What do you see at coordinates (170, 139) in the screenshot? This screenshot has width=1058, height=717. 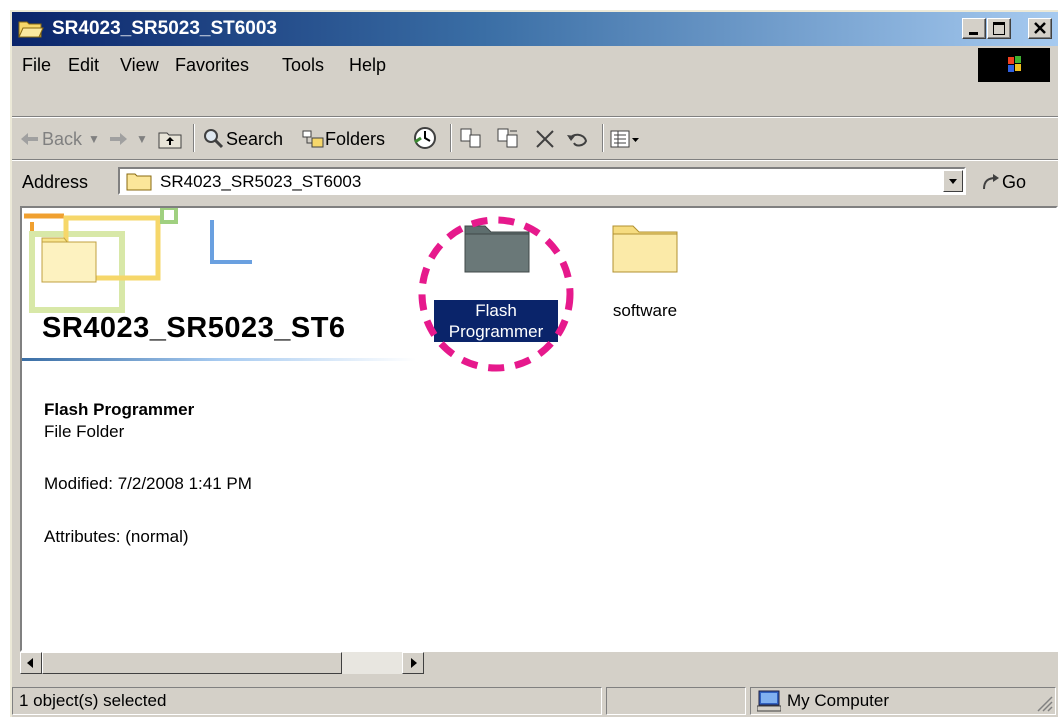 I see `up-folder-icon` at bounding box center [170, 139].